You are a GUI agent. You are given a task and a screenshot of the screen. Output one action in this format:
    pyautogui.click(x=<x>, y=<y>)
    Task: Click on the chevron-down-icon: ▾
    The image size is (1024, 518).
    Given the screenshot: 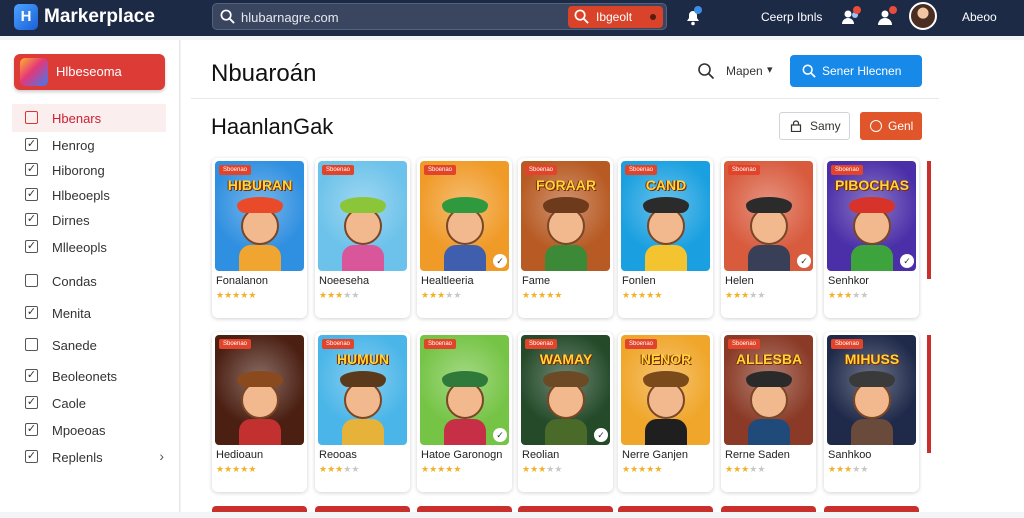 What is the action you would take?
    pyautogui.click(x=770, y=69)
    